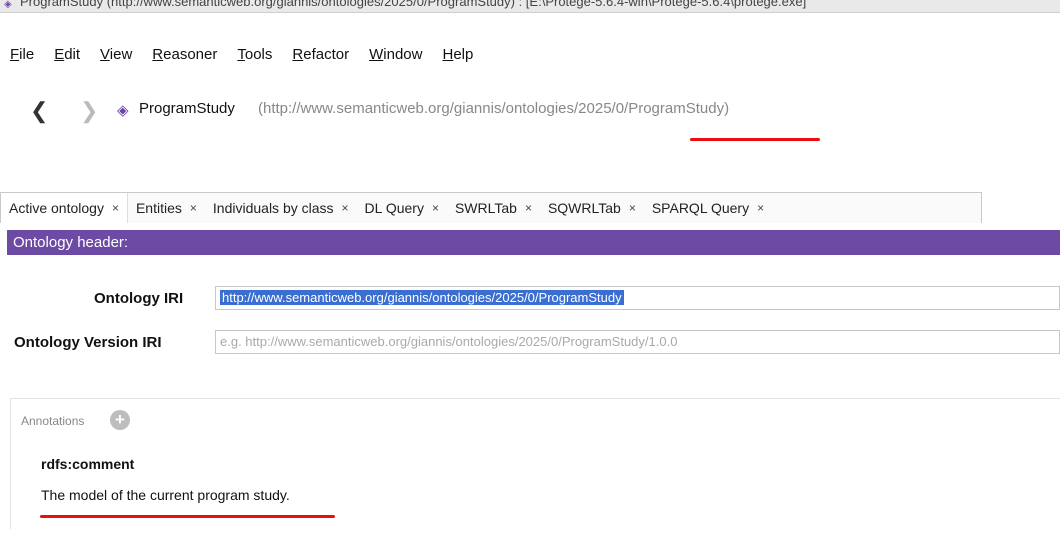 The width and height of the screenshot is (1060, 535). What do you see at coordinates (592, 208) in the screenshot?
I see `tab-sqwrltab: SQWRLTab ×` at bounding box center [592, 208].